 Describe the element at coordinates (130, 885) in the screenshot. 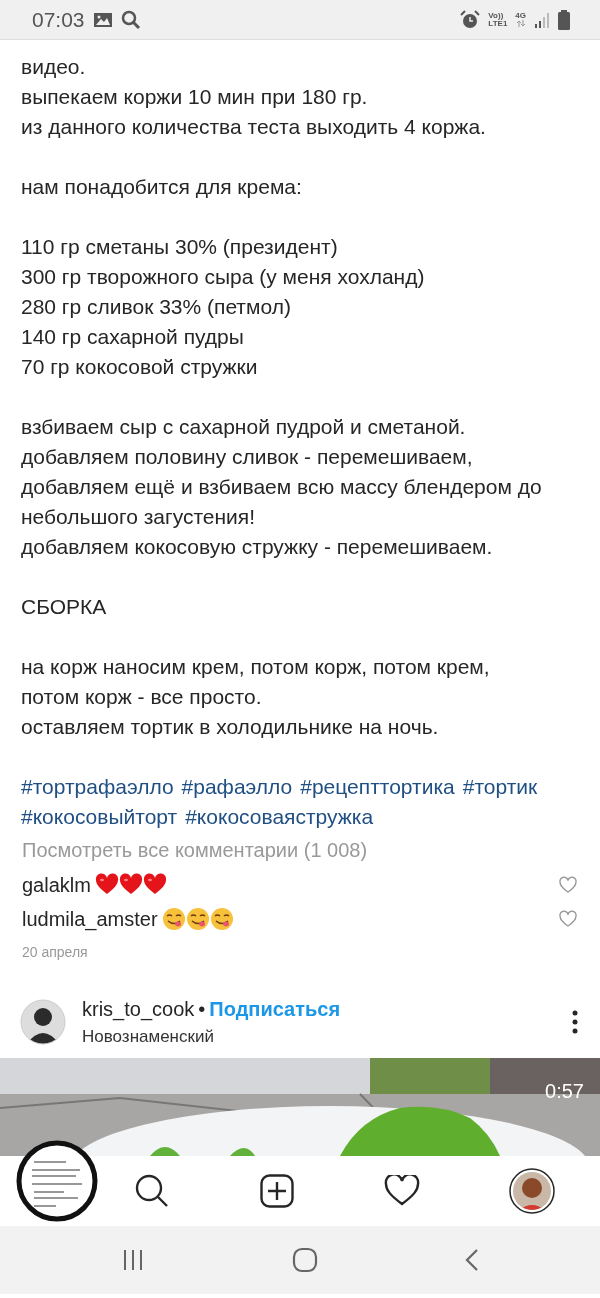

I see `hearts-emoji-icon` at that location.